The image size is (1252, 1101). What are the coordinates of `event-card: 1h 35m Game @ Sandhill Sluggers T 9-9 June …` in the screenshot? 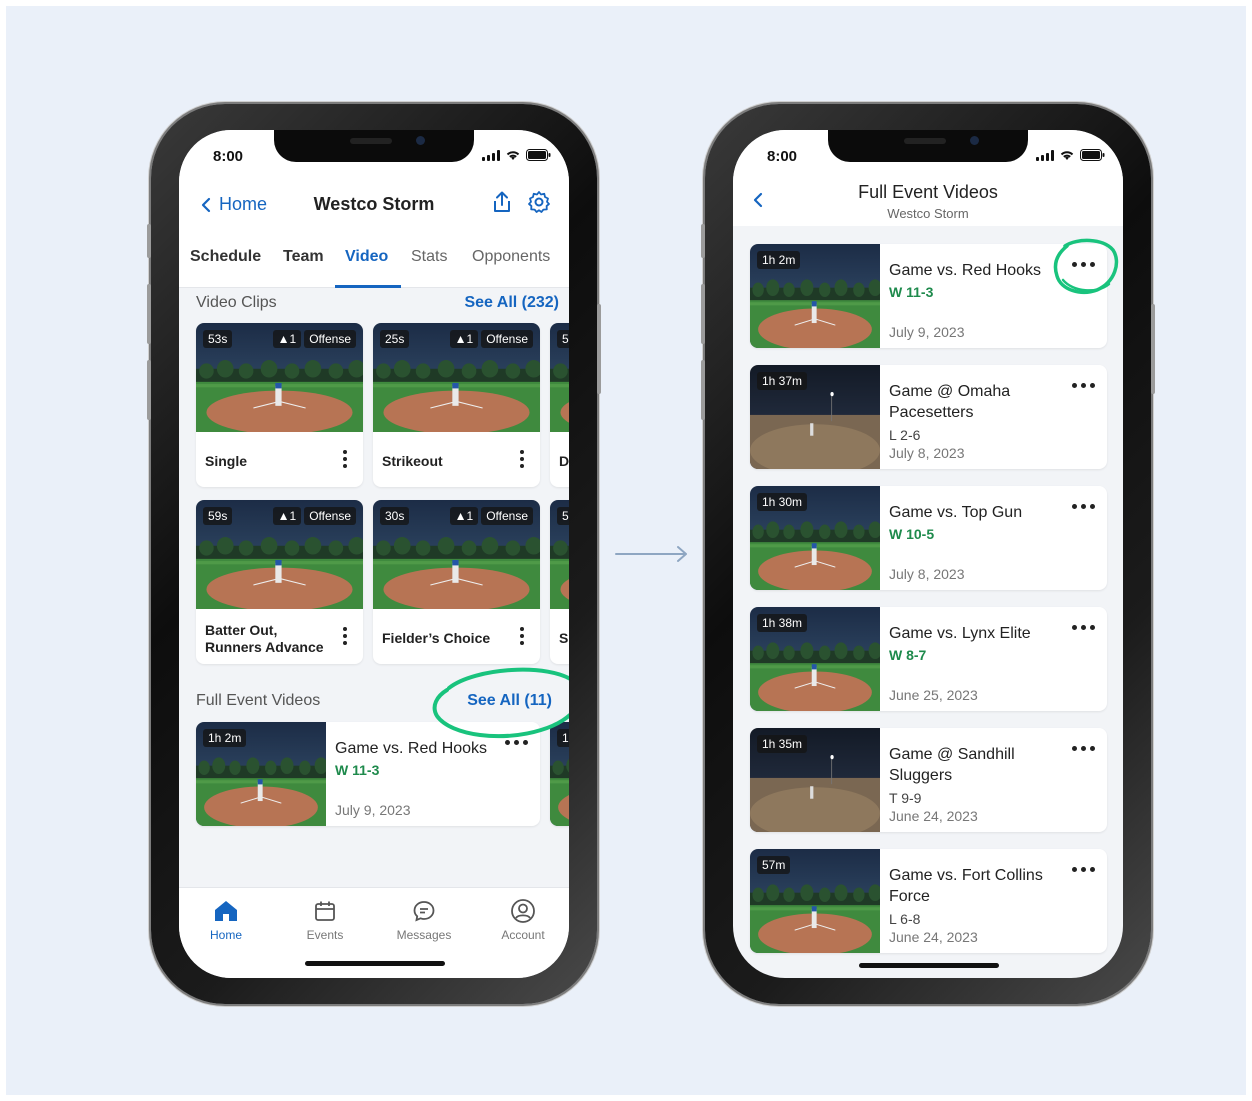 It's located at (928, 780).